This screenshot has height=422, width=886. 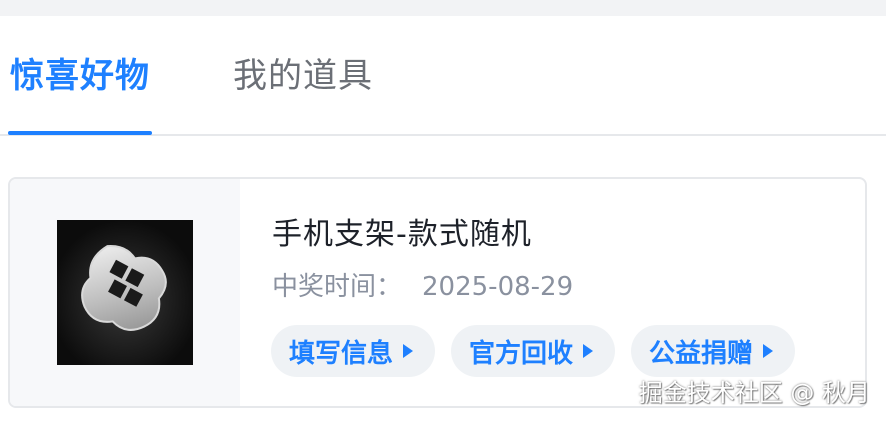 I want to click on tab-my-props: 我的道具, so click(x=303, y=76).